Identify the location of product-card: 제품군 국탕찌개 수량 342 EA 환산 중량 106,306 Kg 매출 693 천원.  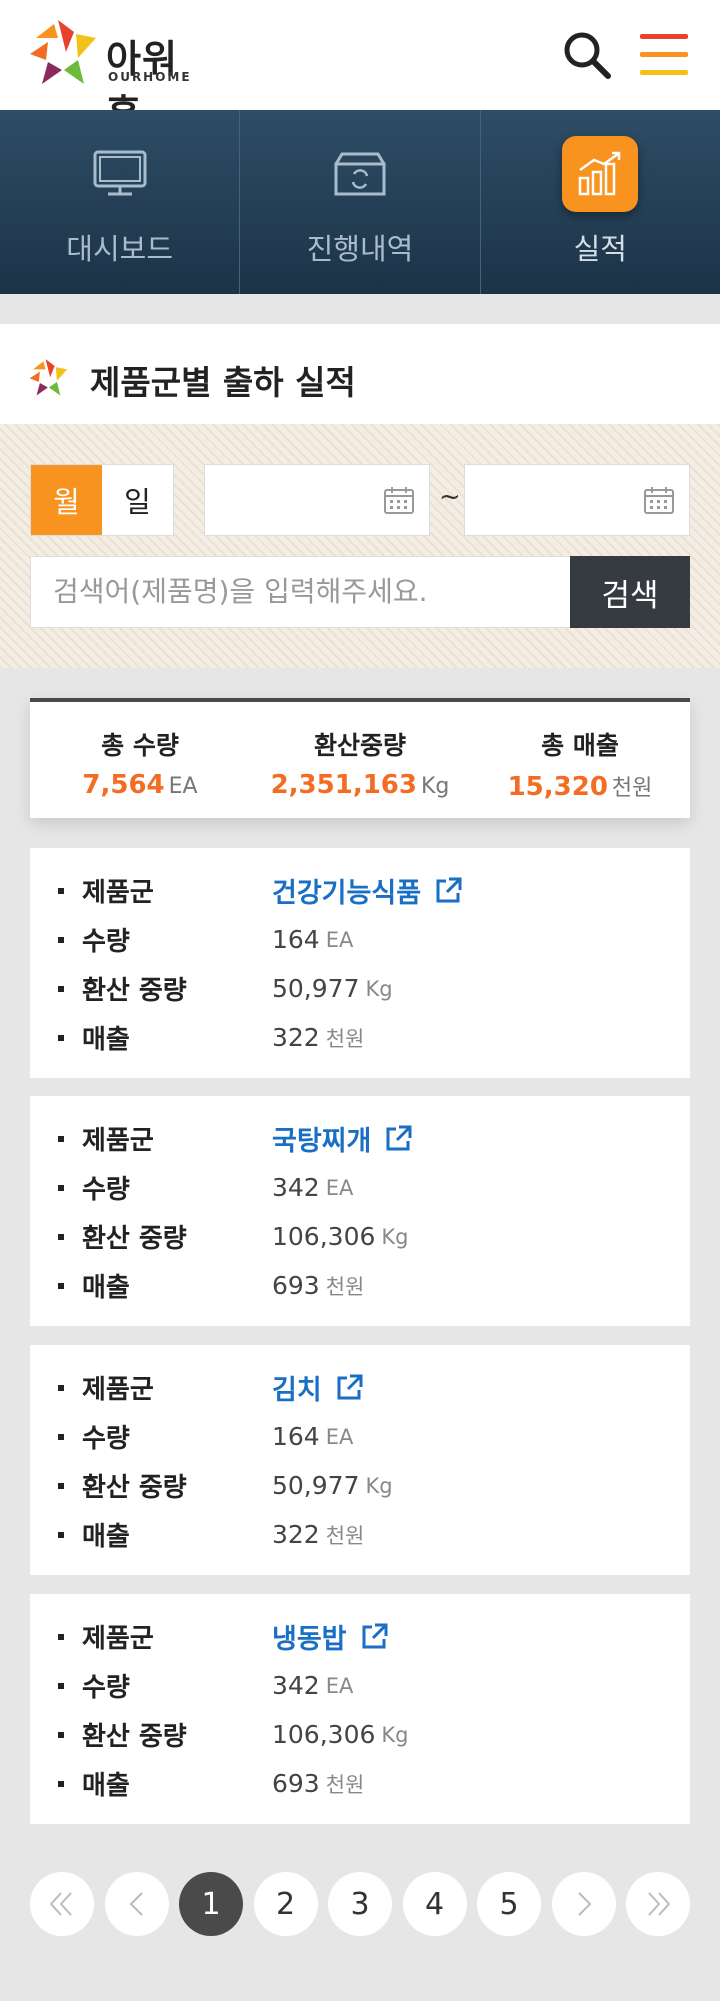
(360, 1211).